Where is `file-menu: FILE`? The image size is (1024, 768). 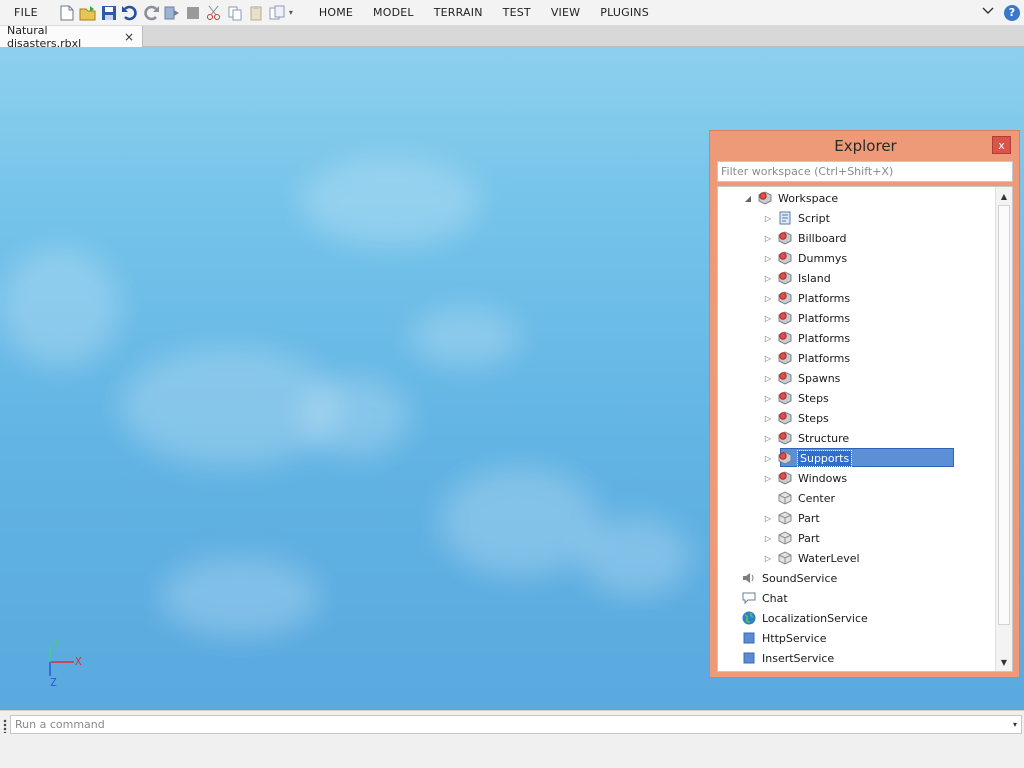 file-menu: FILE is located at coordinates (26, 12).